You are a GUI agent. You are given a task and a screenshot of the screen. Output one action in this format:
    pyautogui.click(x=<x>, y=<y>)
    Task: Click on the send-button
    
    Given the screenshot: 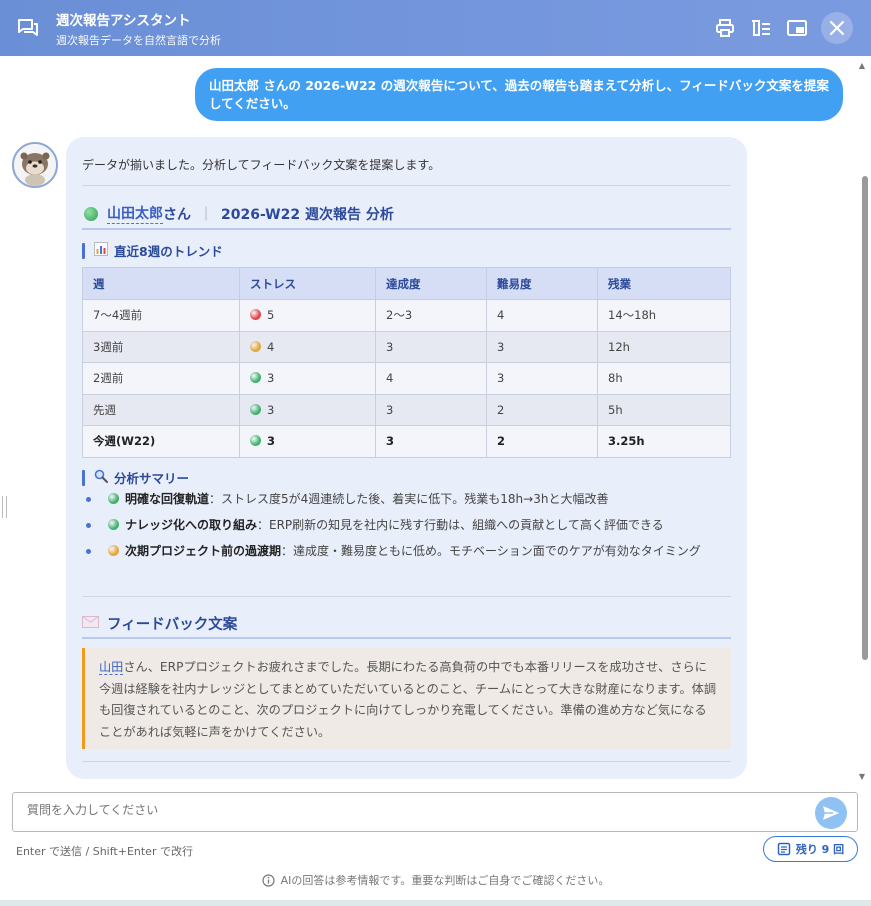 What is the action you would take?
    pyautogui.click(x=831, y=813)
    